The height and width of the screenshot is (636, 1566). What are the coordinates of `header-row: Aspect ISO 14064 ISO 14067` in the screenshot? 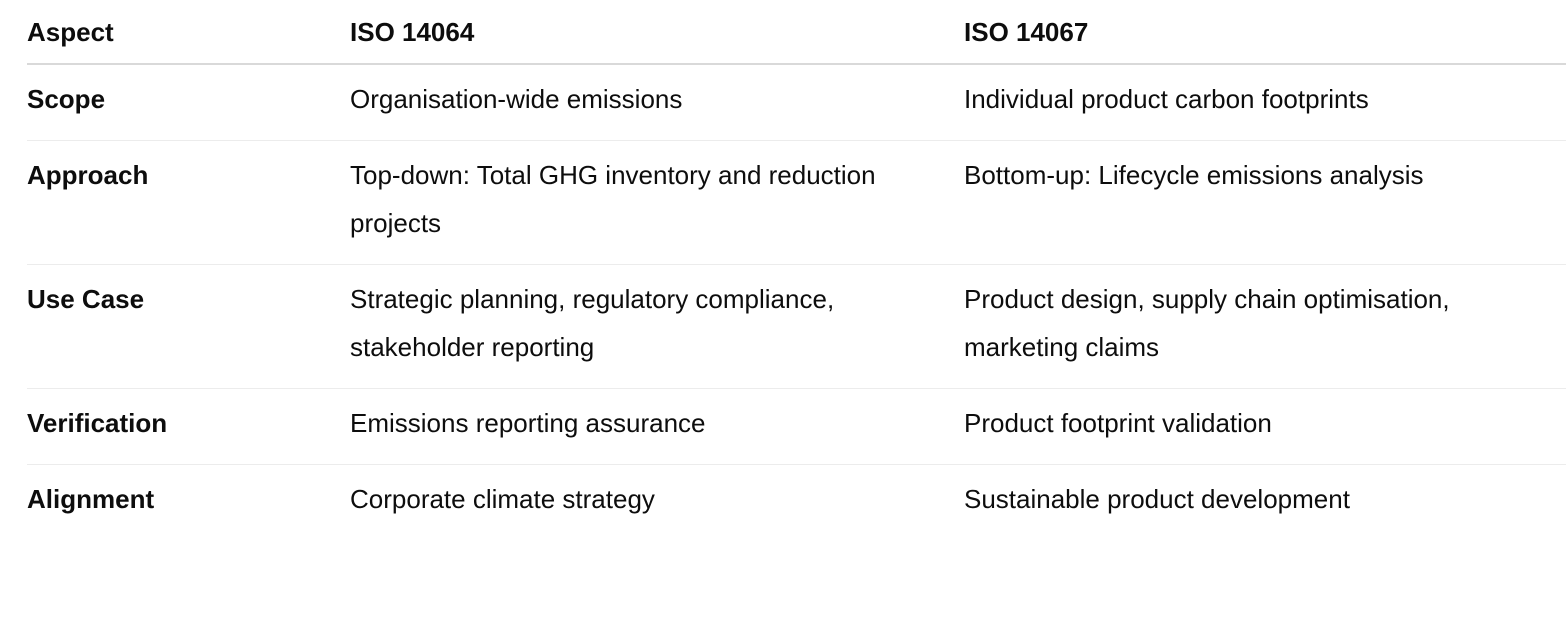 It's located at (796, 32).